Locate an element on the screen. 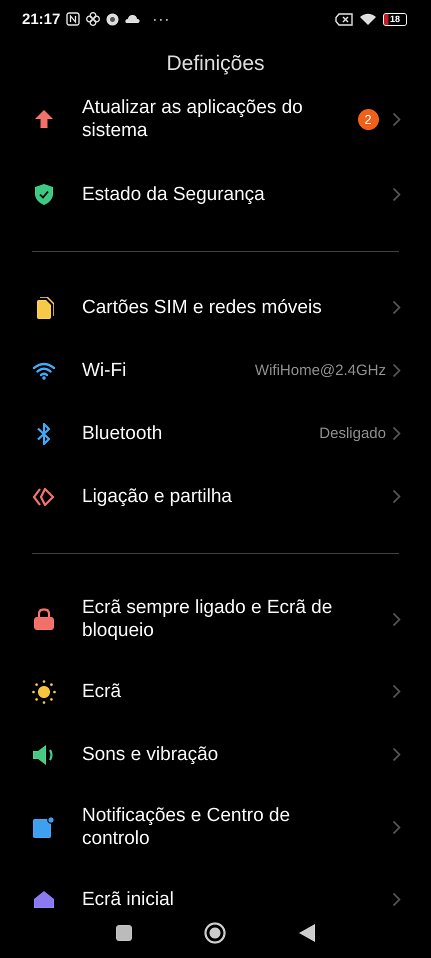 The width and height of the screenshot is (431, 958). shield-icon is located at coordinates (44, 194).